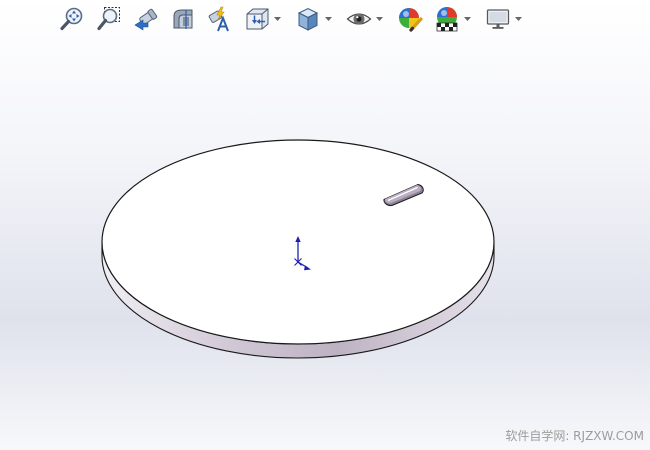 The width and height of the screenshot is (650, 450). I want to click on apply-scene-icon, so click(447, 19).